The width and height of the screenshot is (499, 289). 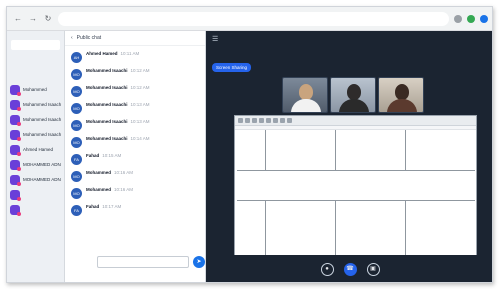 I want to click on sidebar-user-name: Mohammed, so click(x=35, y=89).